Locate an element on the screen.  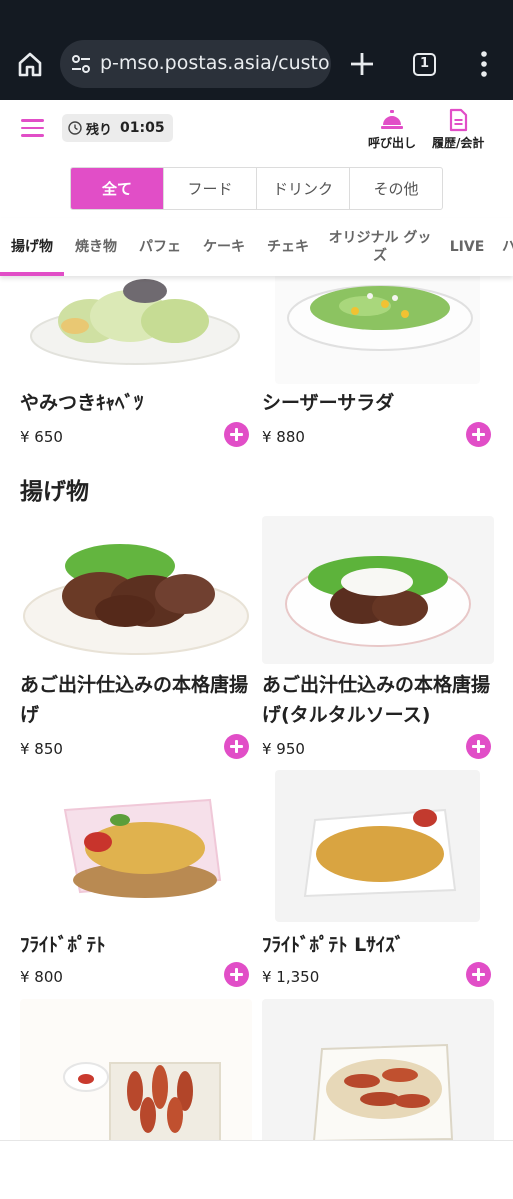
tab-parfait: パフェ is located at coordinates (160, 247).